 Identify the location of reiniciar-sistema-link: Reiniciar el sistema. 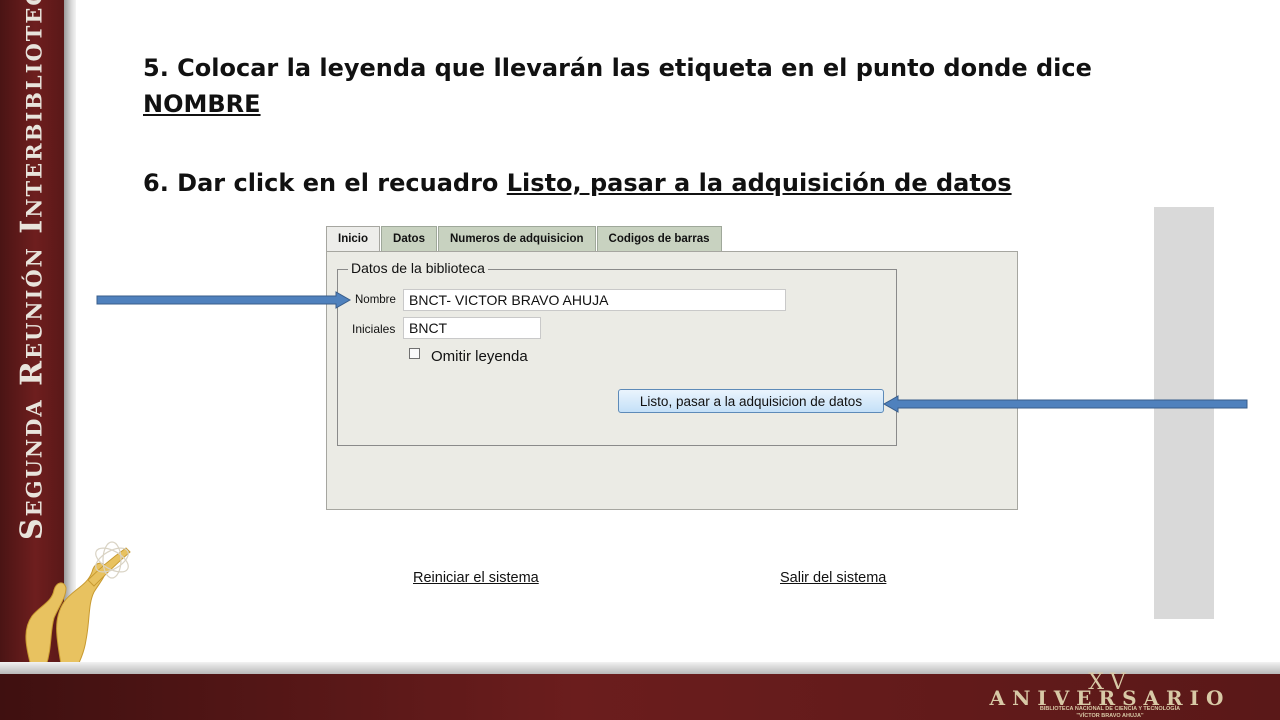
(476, 578).